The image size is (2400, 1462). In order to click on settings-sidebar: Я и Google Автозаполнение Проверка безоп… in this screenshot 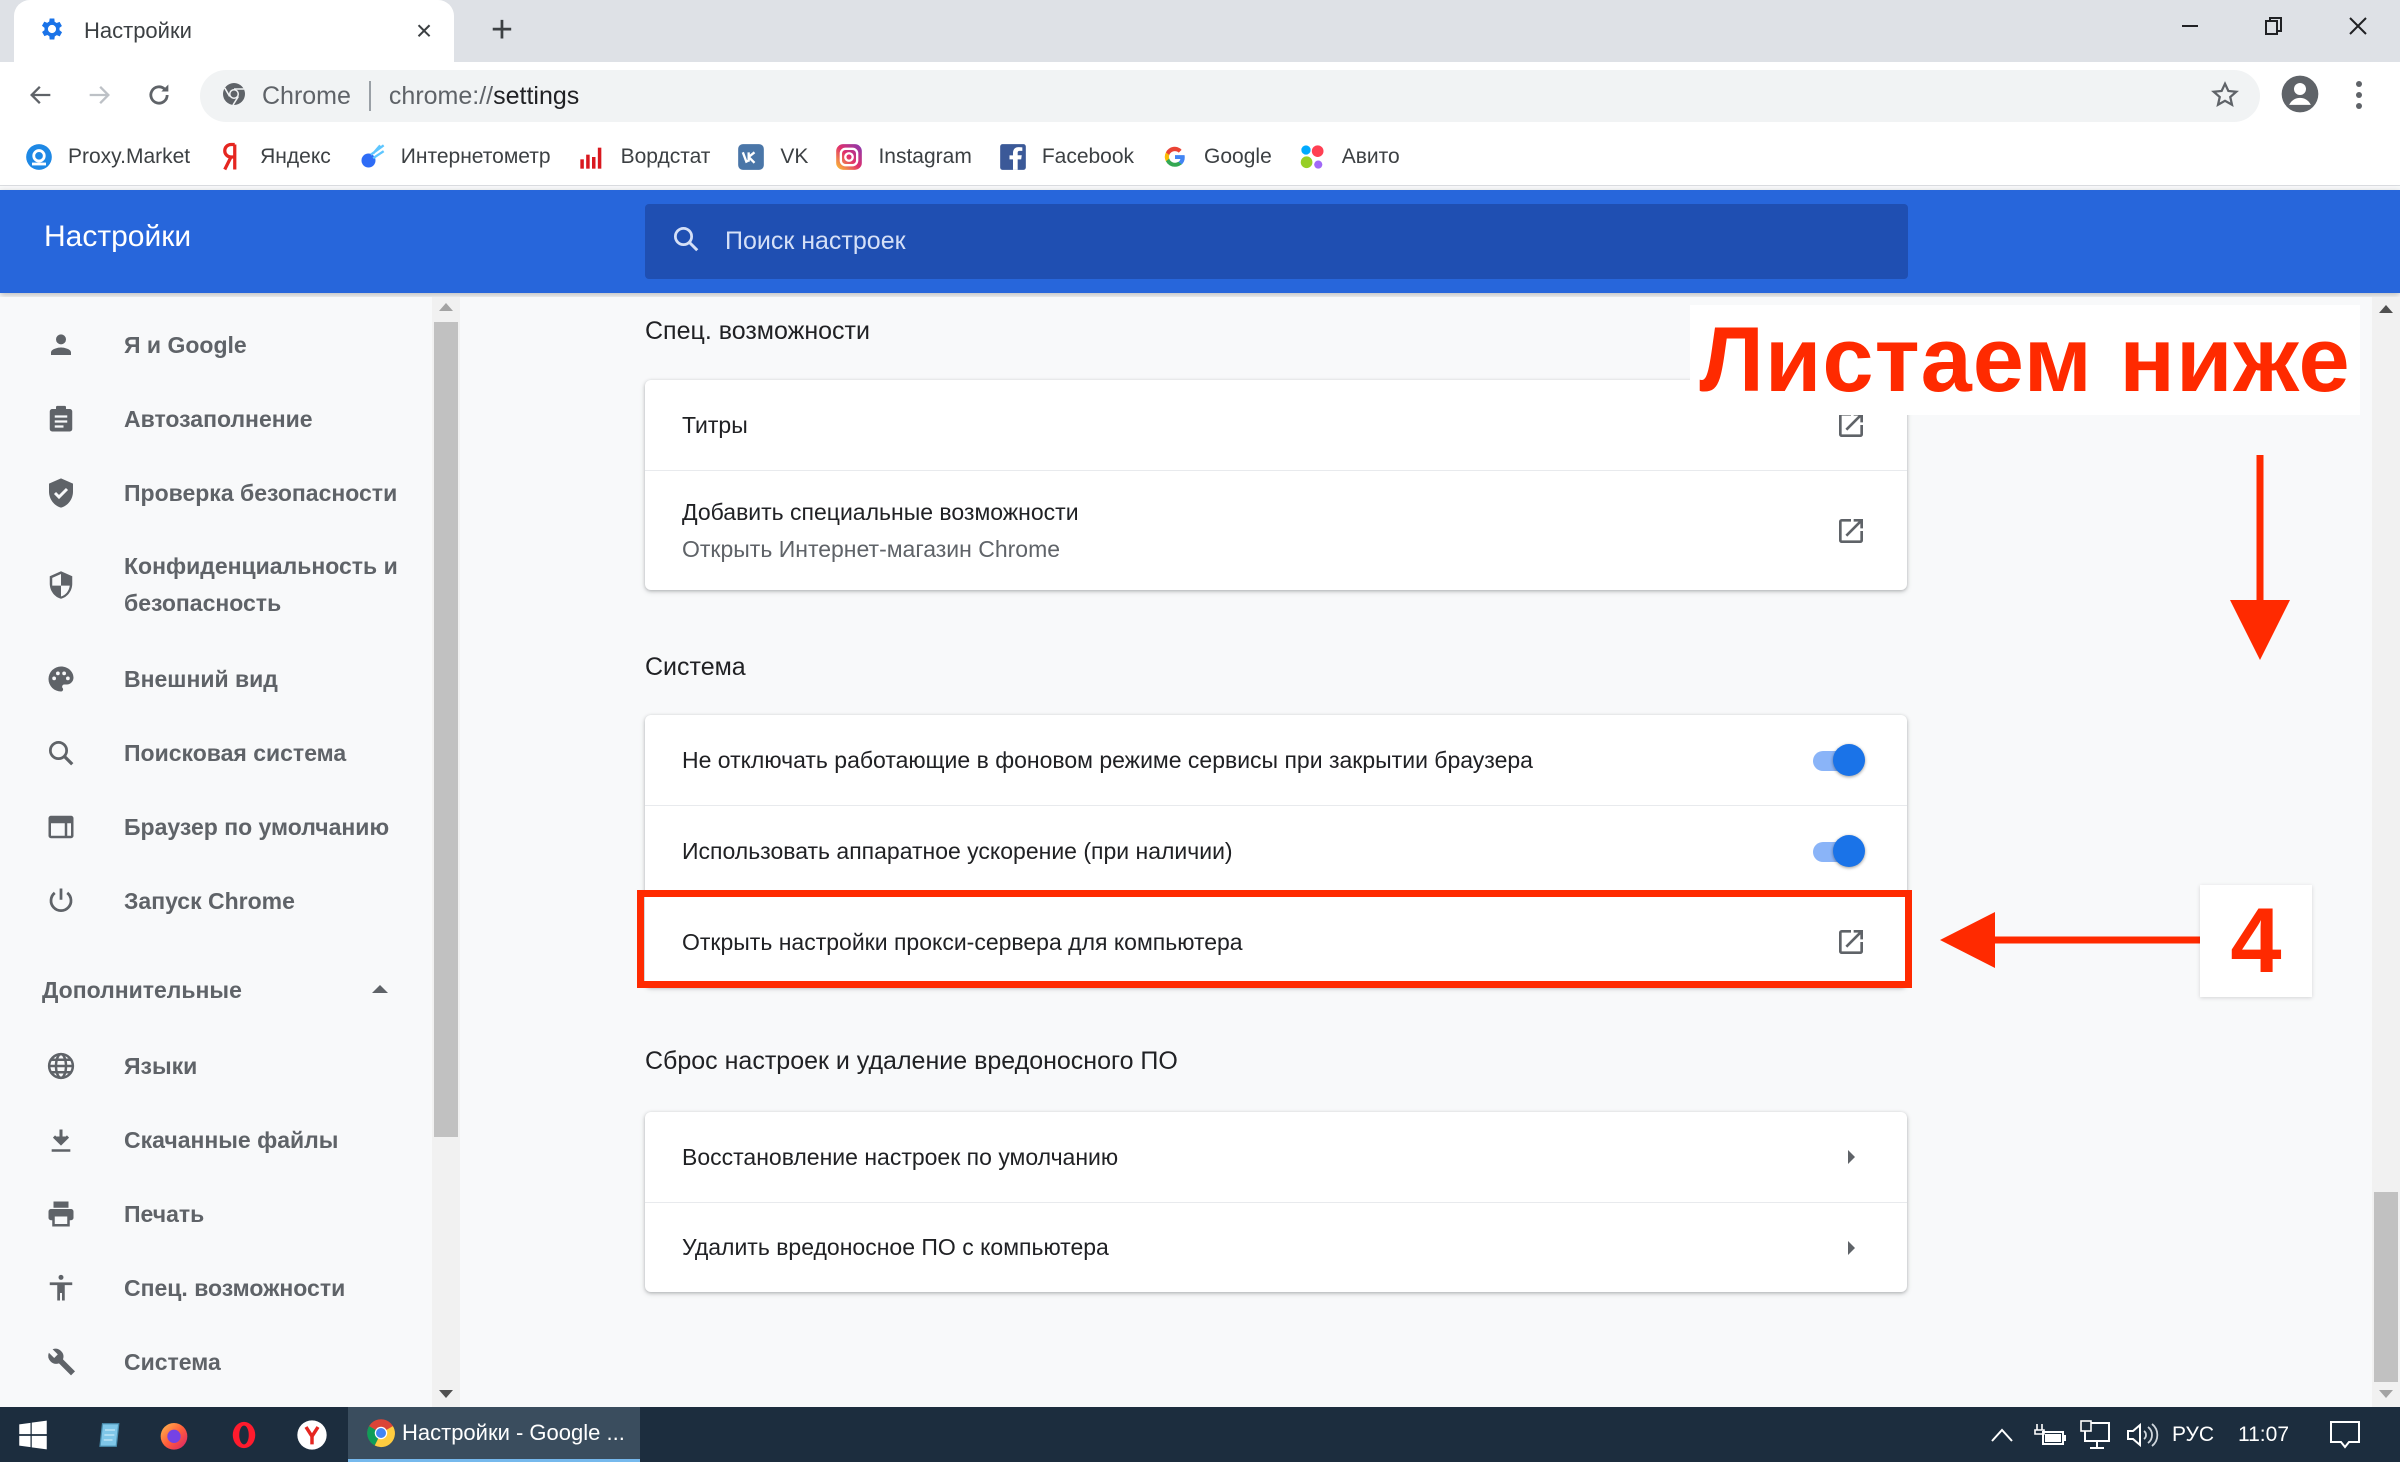, I will do `click(216, 852)`.